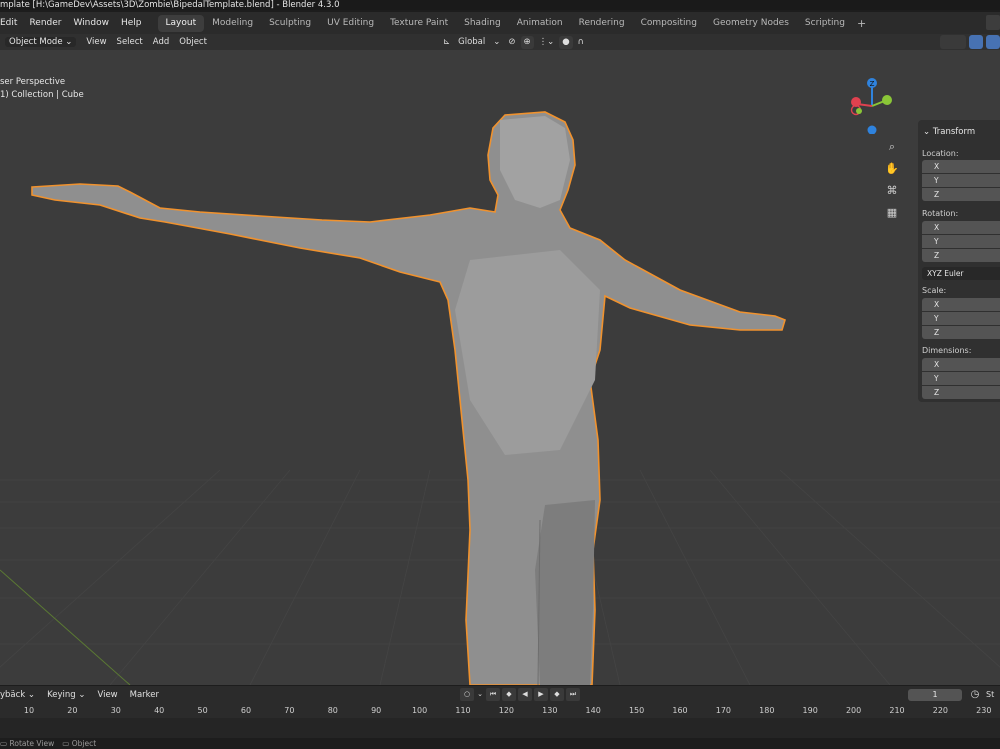 The image size is (1000, 749). I want to click on play-reverse-icon: ◀, so click(525, 694).